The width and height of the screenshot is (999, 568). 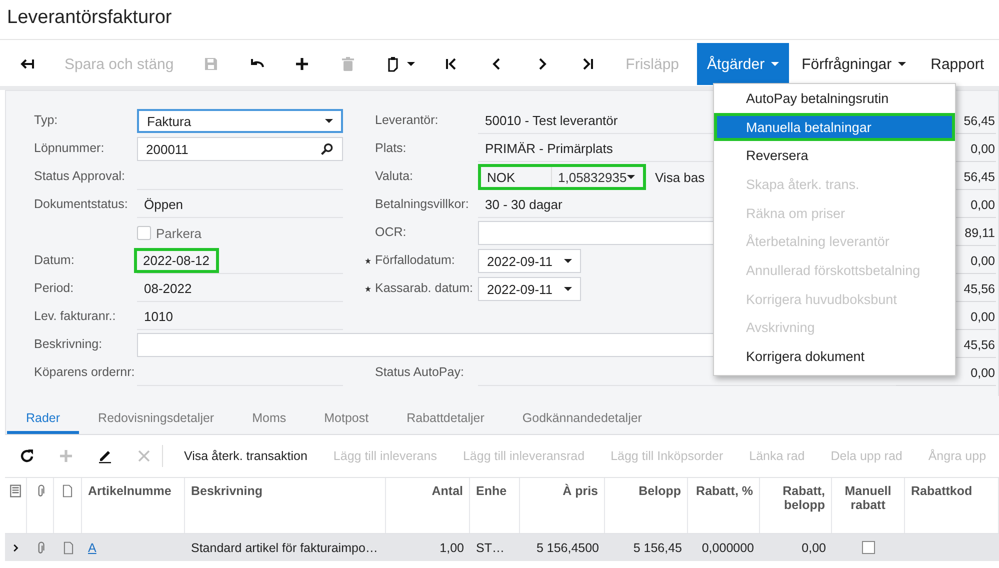 What do you see at coordinates (675, 177) in the screenshot?
I see `toggle-button: Visa bas` at bounding box center [675, 177].